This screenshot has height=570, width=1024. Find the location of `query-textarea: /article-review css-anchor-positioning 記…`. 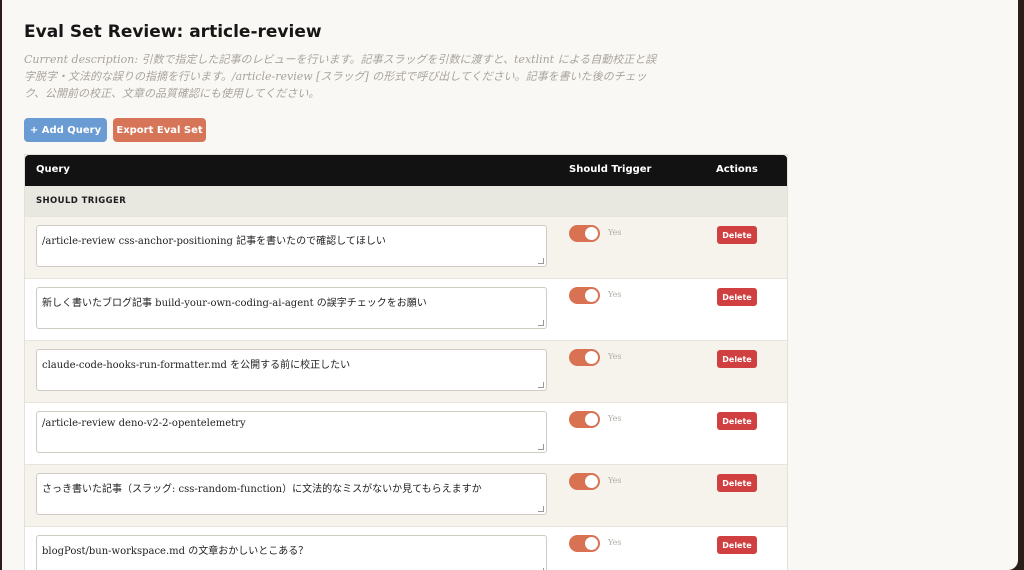

query-textarea: /article-review css-anchor-positioning 記… is located at coordinates (291, 246).